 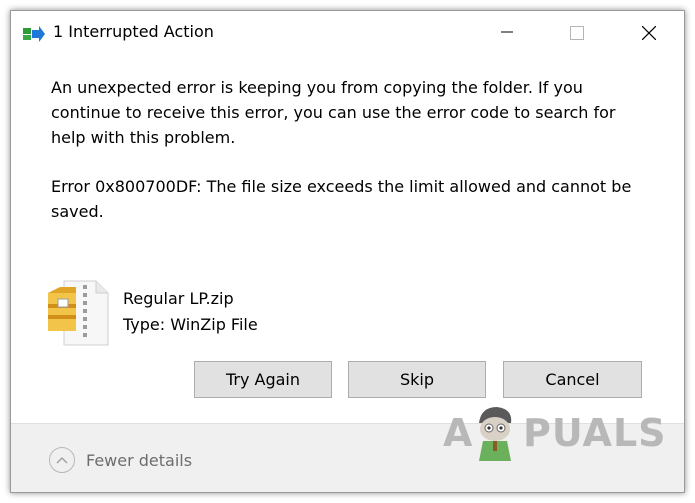 I want to click on minimize-button, so click(x=507, y=32).